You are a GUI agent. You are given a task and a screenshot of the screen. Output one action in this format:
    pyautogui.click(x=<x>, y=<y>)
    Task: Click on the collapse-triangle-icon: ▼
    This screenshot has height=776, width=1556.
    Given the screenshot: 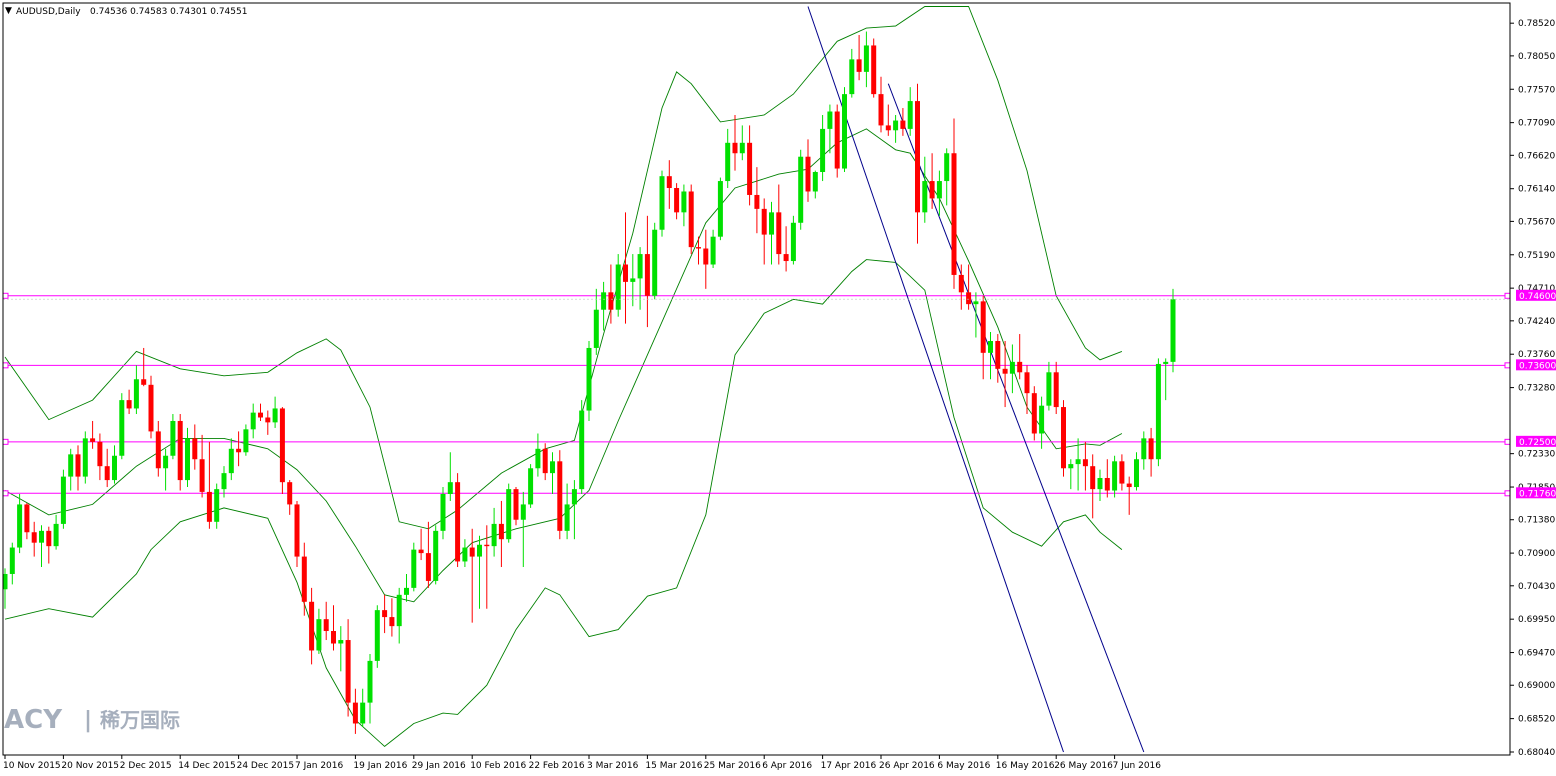 What is the action you would take?
    pyautogui.click(x=8, y=11)
    